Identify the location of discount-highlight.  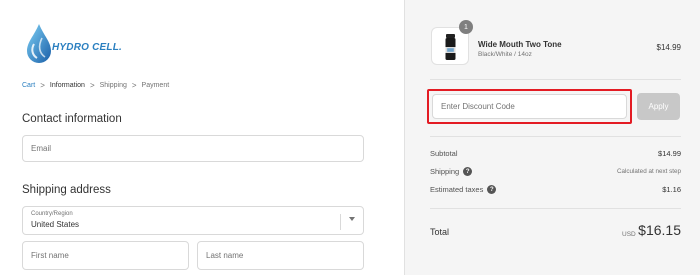
(529, 106).